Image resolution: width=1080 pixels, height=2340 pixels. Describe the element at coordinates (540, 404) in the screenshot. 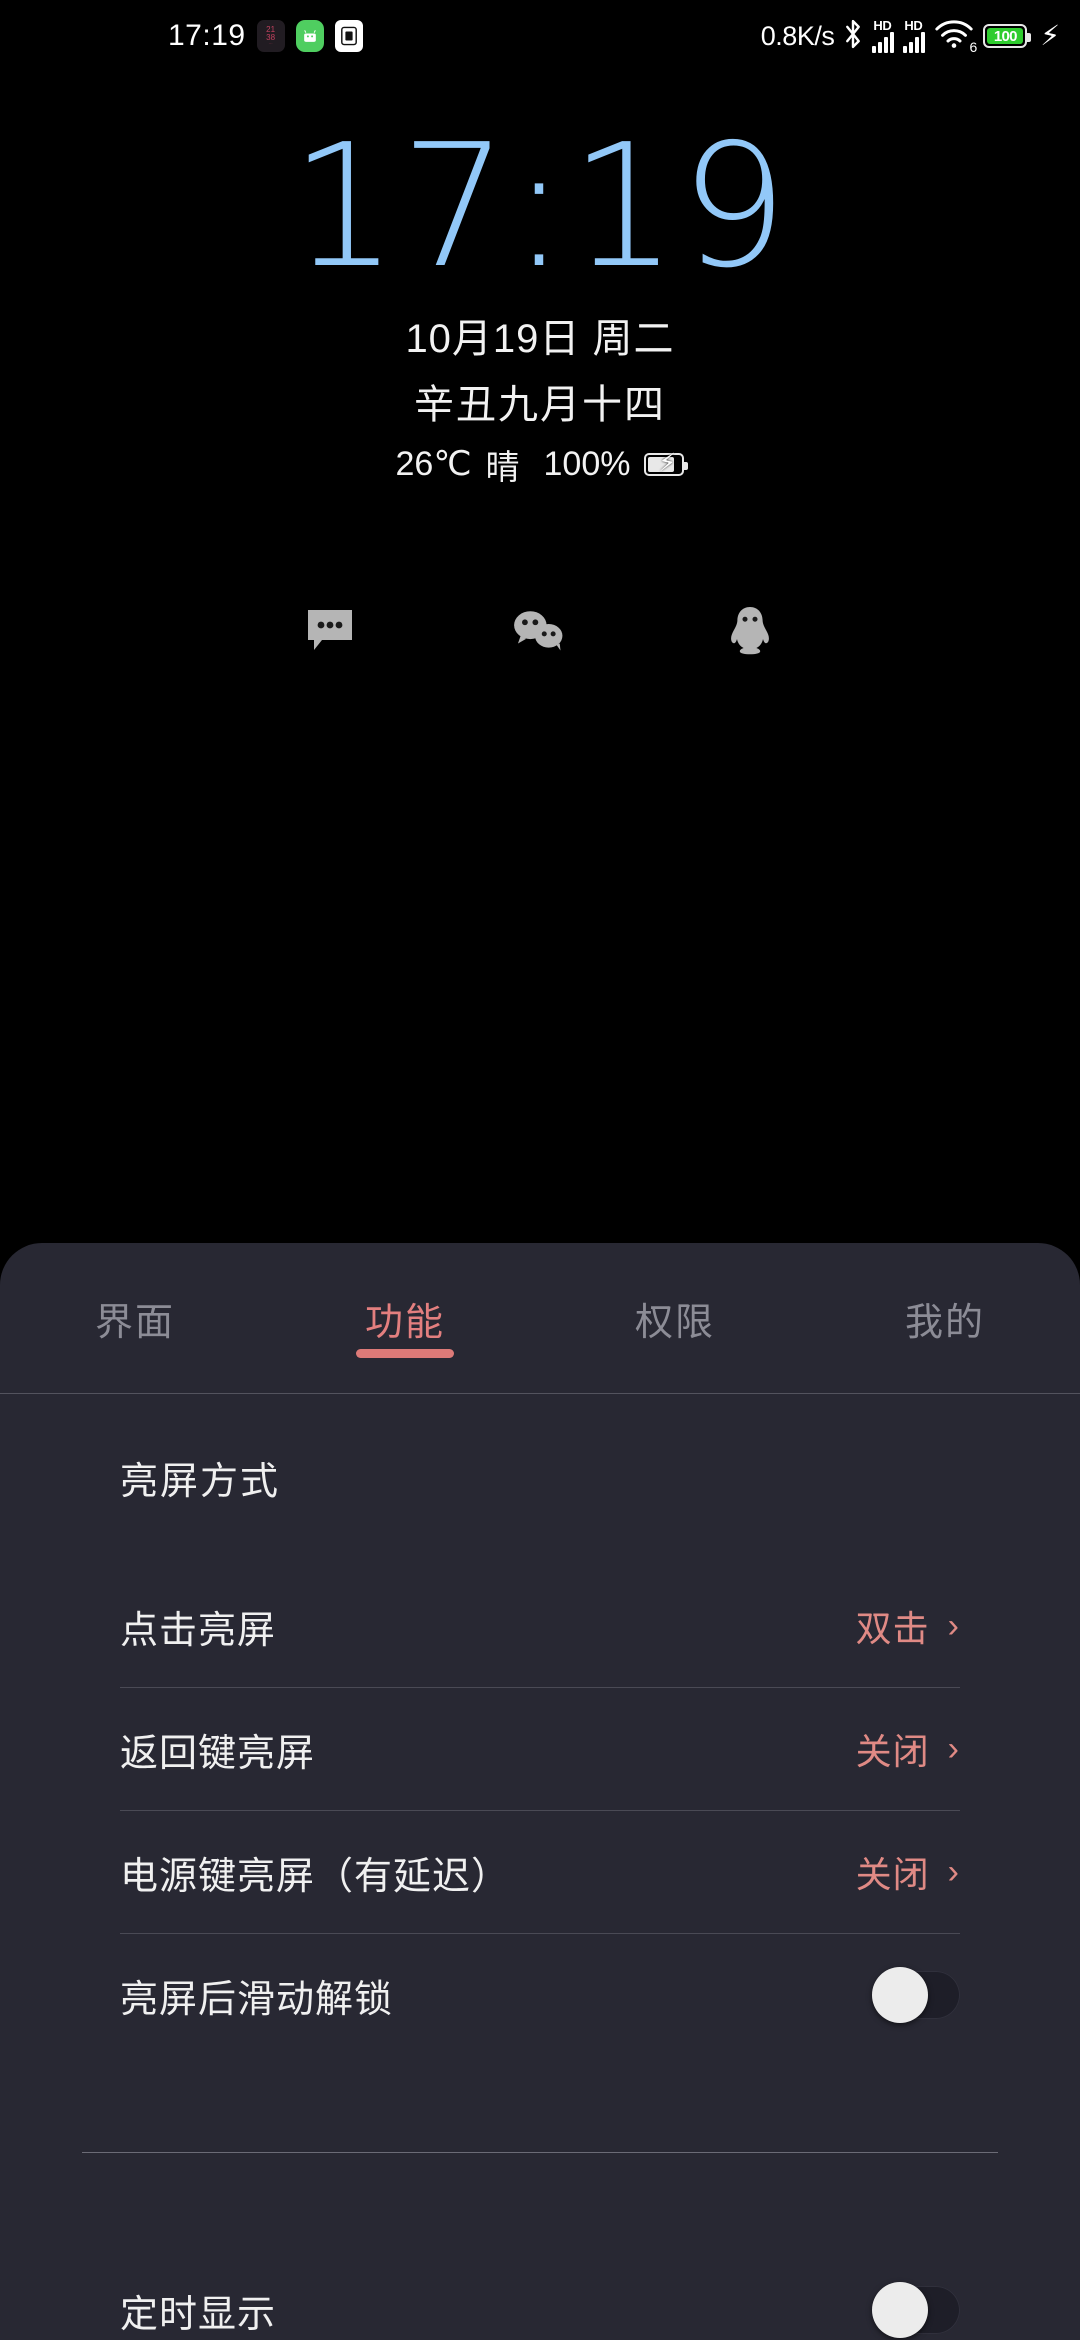

I see `lock-lunar-date: 辛丑九月十四` at that location.